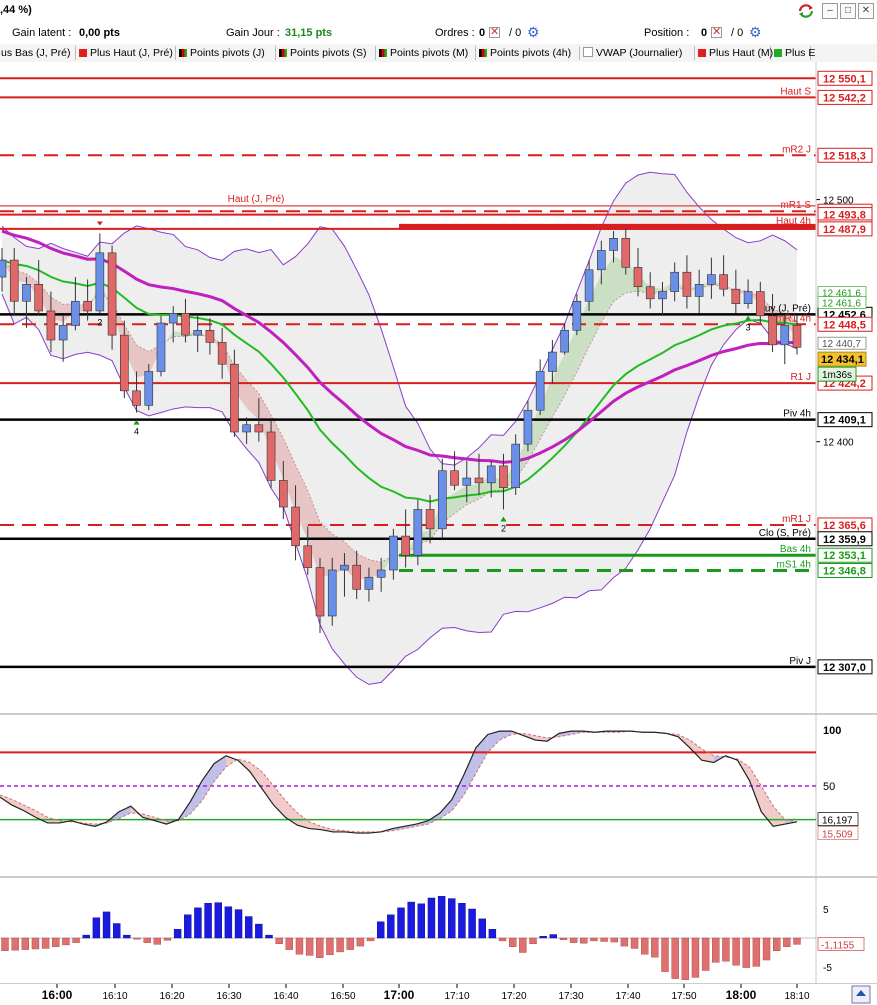  What do you see at coordinates (126, 53) in the screenshot?
I see `legend-item: Plus Haut (J, Pré)` at bounding box center [126, 53].